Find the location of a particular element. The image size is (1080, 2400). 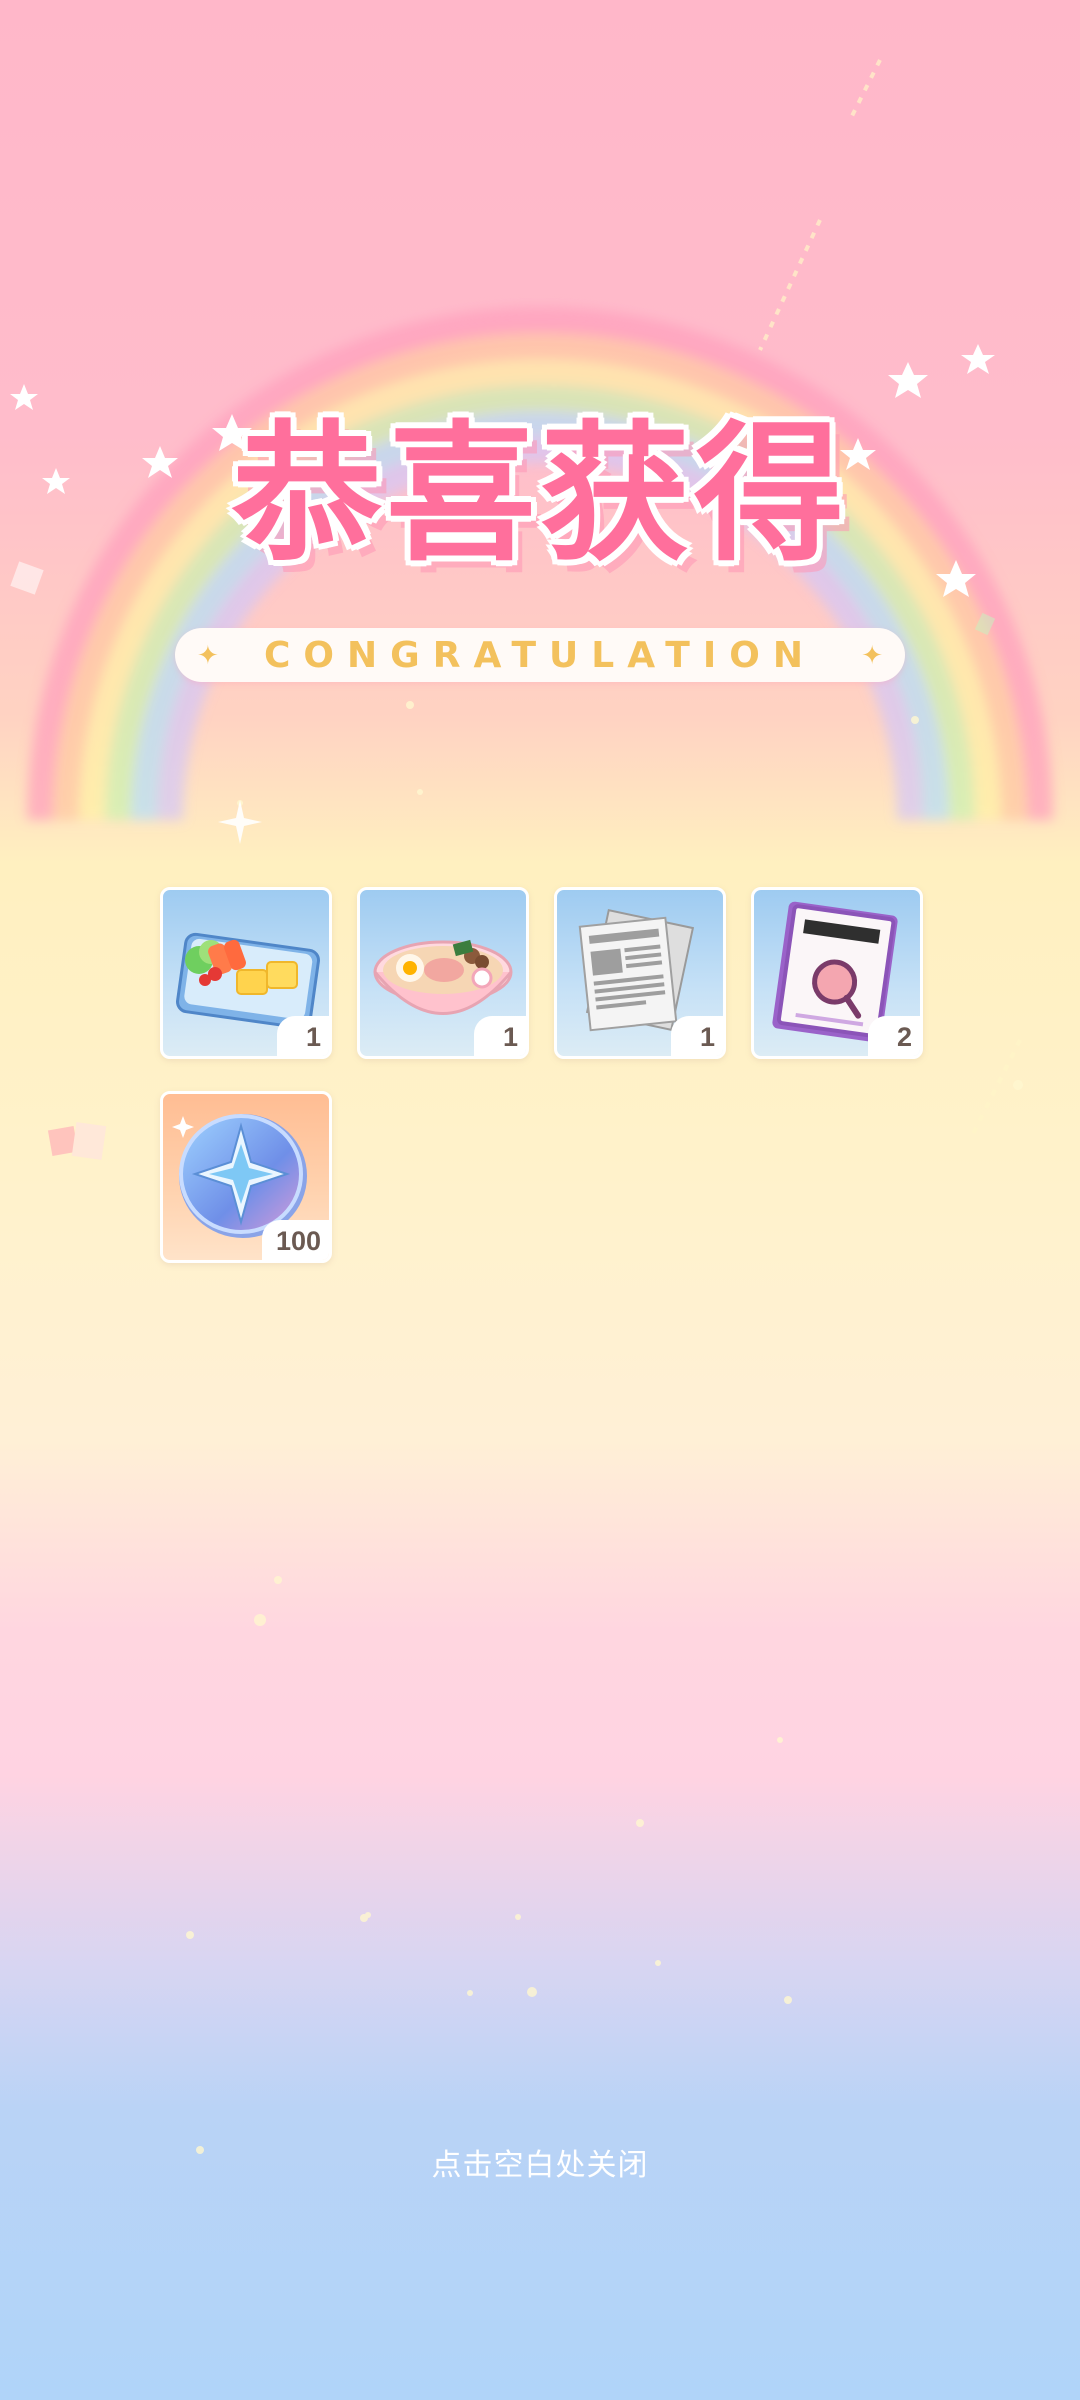

subtitle-text: CONGRATULATION is located at coordinates (540, 655).